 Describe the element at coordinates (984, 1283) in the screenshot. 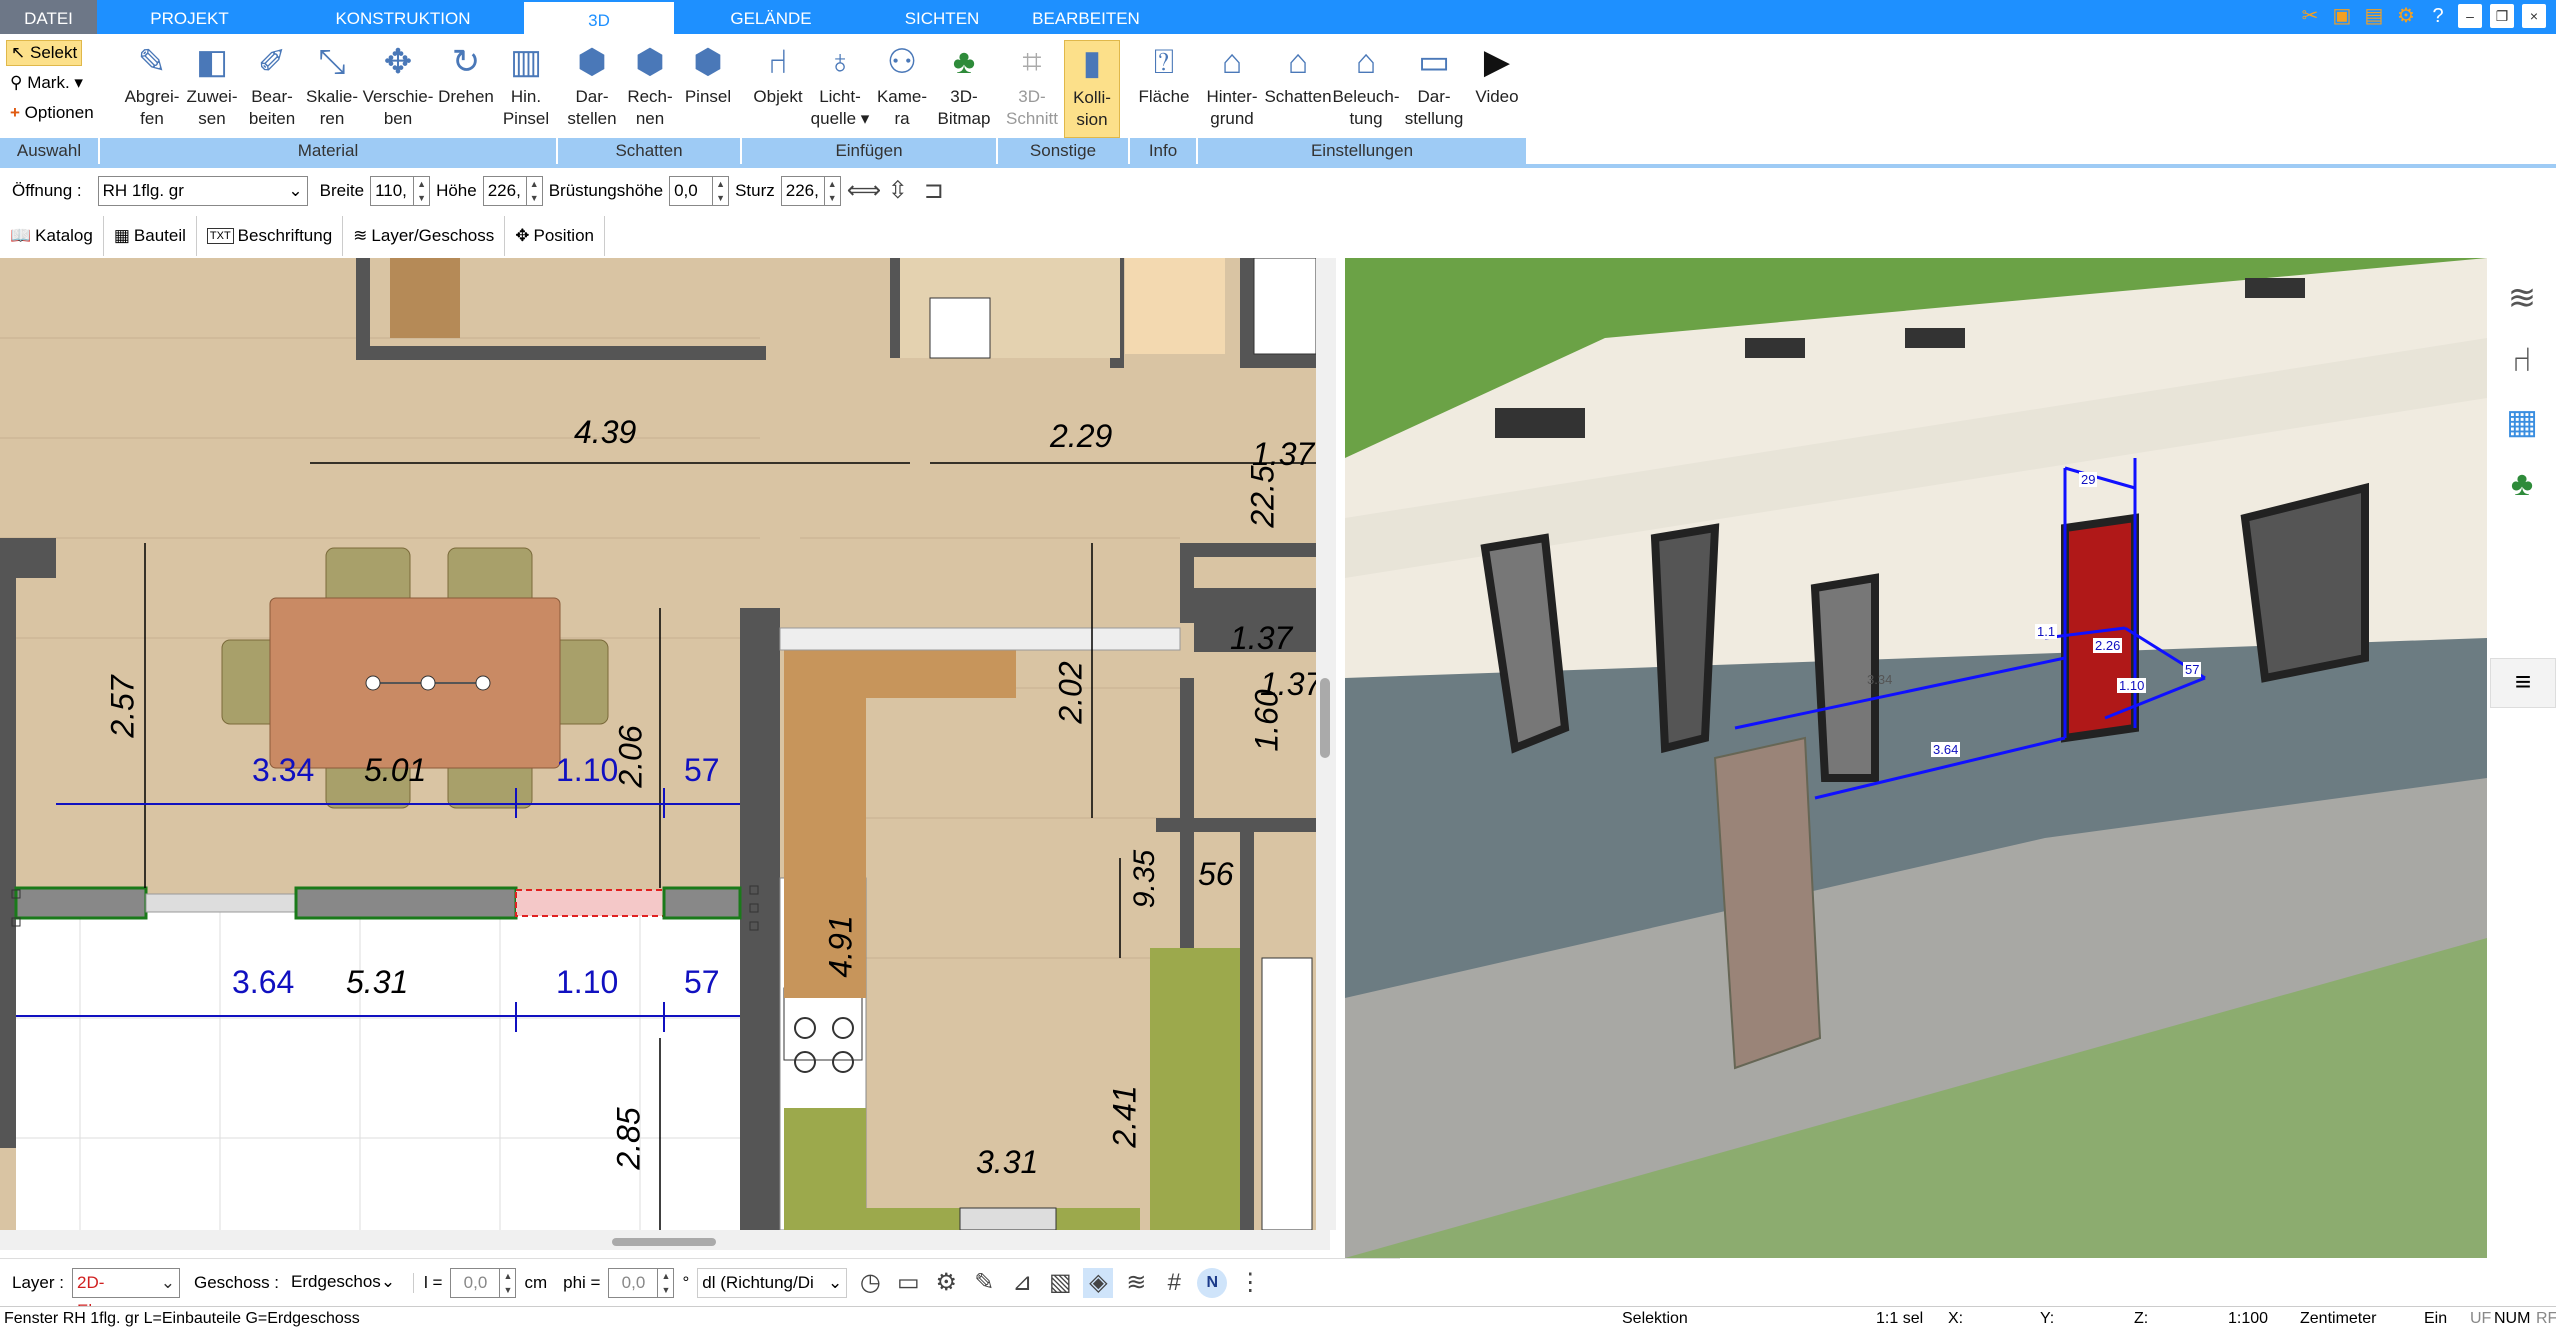

I see `edit-snap-icon: ✎` at that location.